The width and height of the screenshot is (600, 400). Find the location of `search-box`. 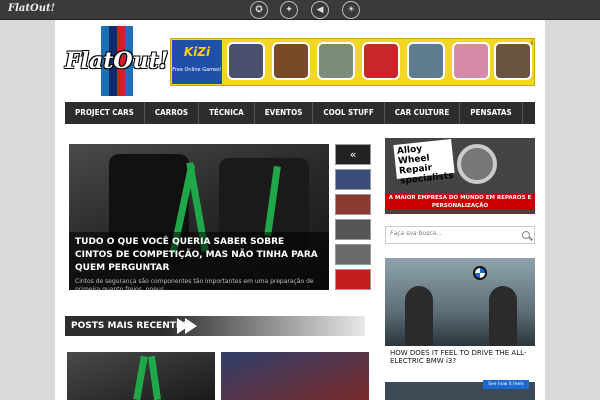

search-box is located at coordinates (460, 235).